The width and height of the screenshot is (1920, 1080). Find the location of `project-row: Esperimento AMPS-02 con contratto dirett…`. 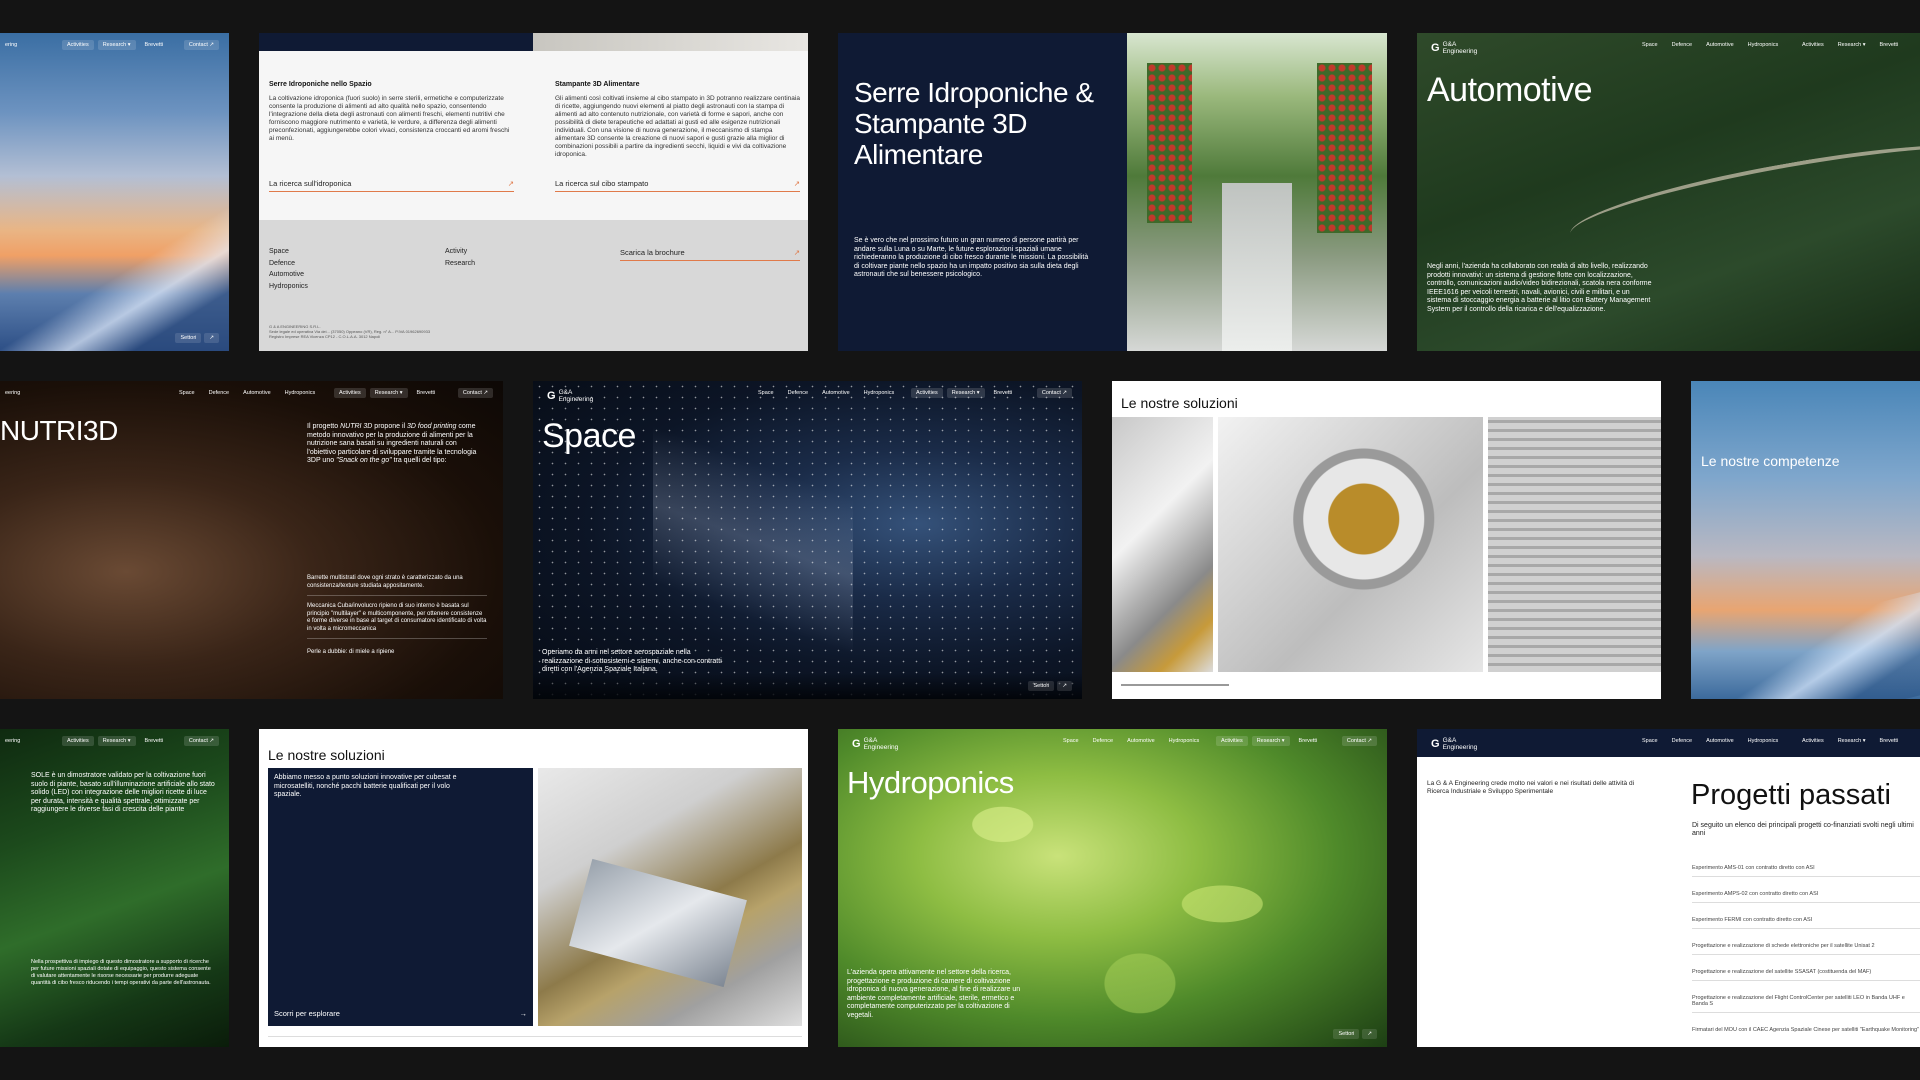

project-row: Esperimento AMPS-02 con contratto dirett… is located at coordinates (1806, 897).